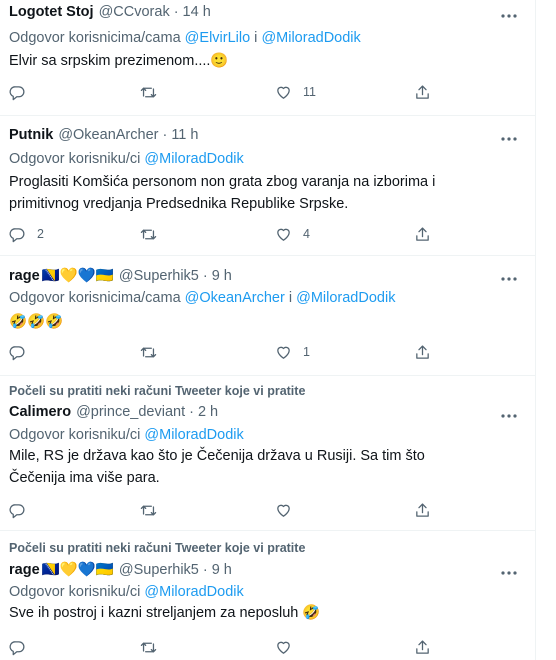 This screenshot has height=660, width=556. I want to click on tweet-actions: 1, so click(267, 352).